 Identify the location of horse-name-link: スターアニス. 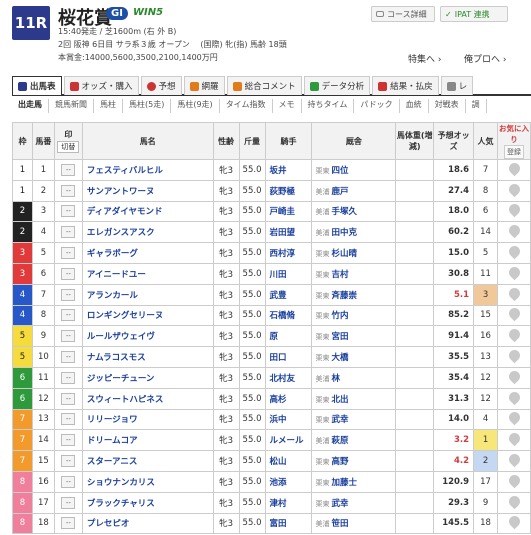
(147, 461).